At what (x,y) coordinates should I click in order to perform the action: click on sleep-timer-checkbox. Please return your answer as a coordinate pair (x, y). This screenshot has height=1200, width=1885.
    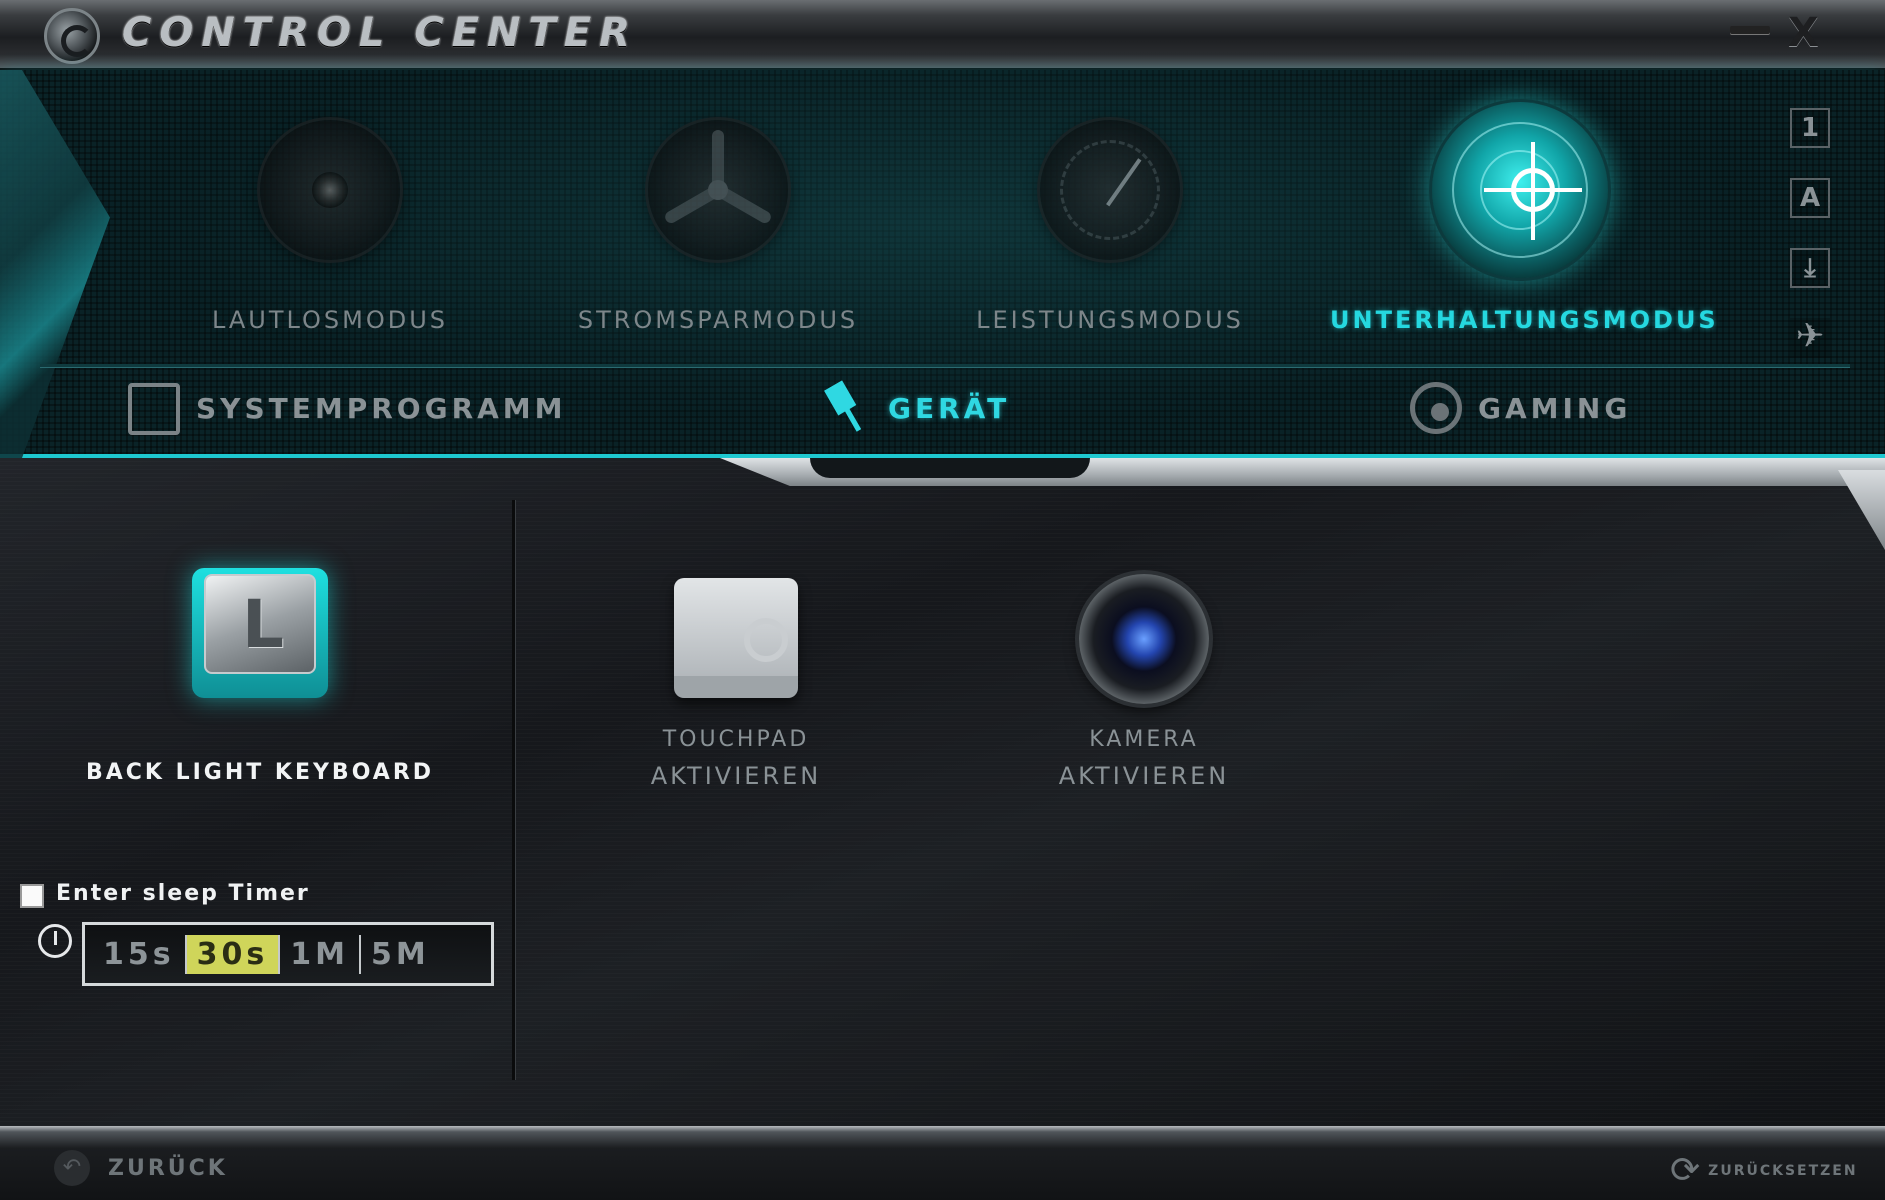
    Looking at the image, I should click on (32, 896).